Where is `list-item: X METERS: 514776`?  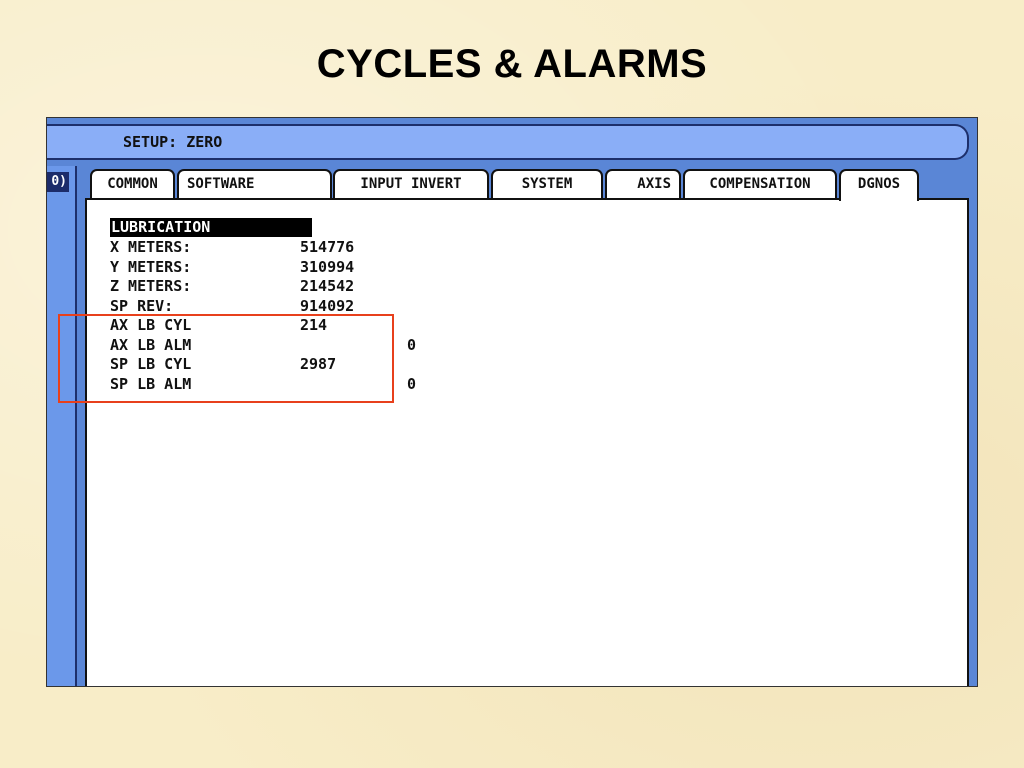
list-item: X METERS: 514776 is located at coordinates (260, 248).